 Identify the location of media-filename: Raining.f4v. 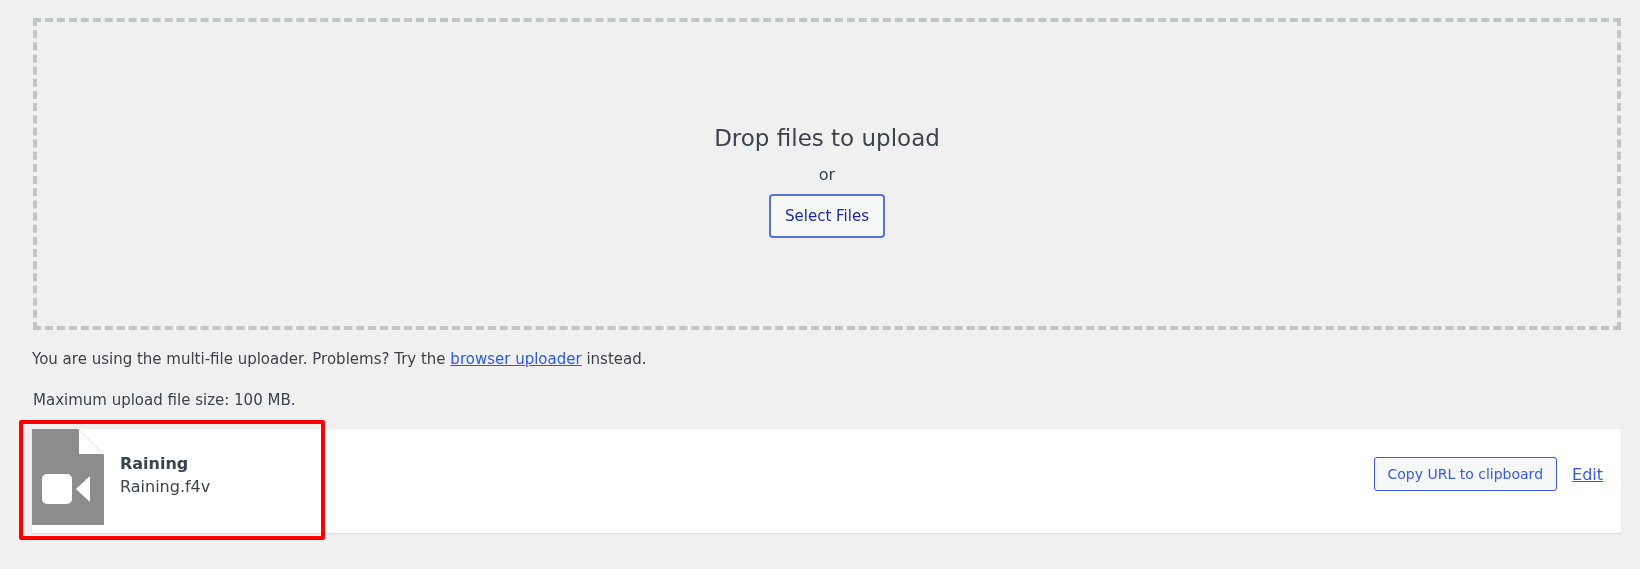
(165, 486).